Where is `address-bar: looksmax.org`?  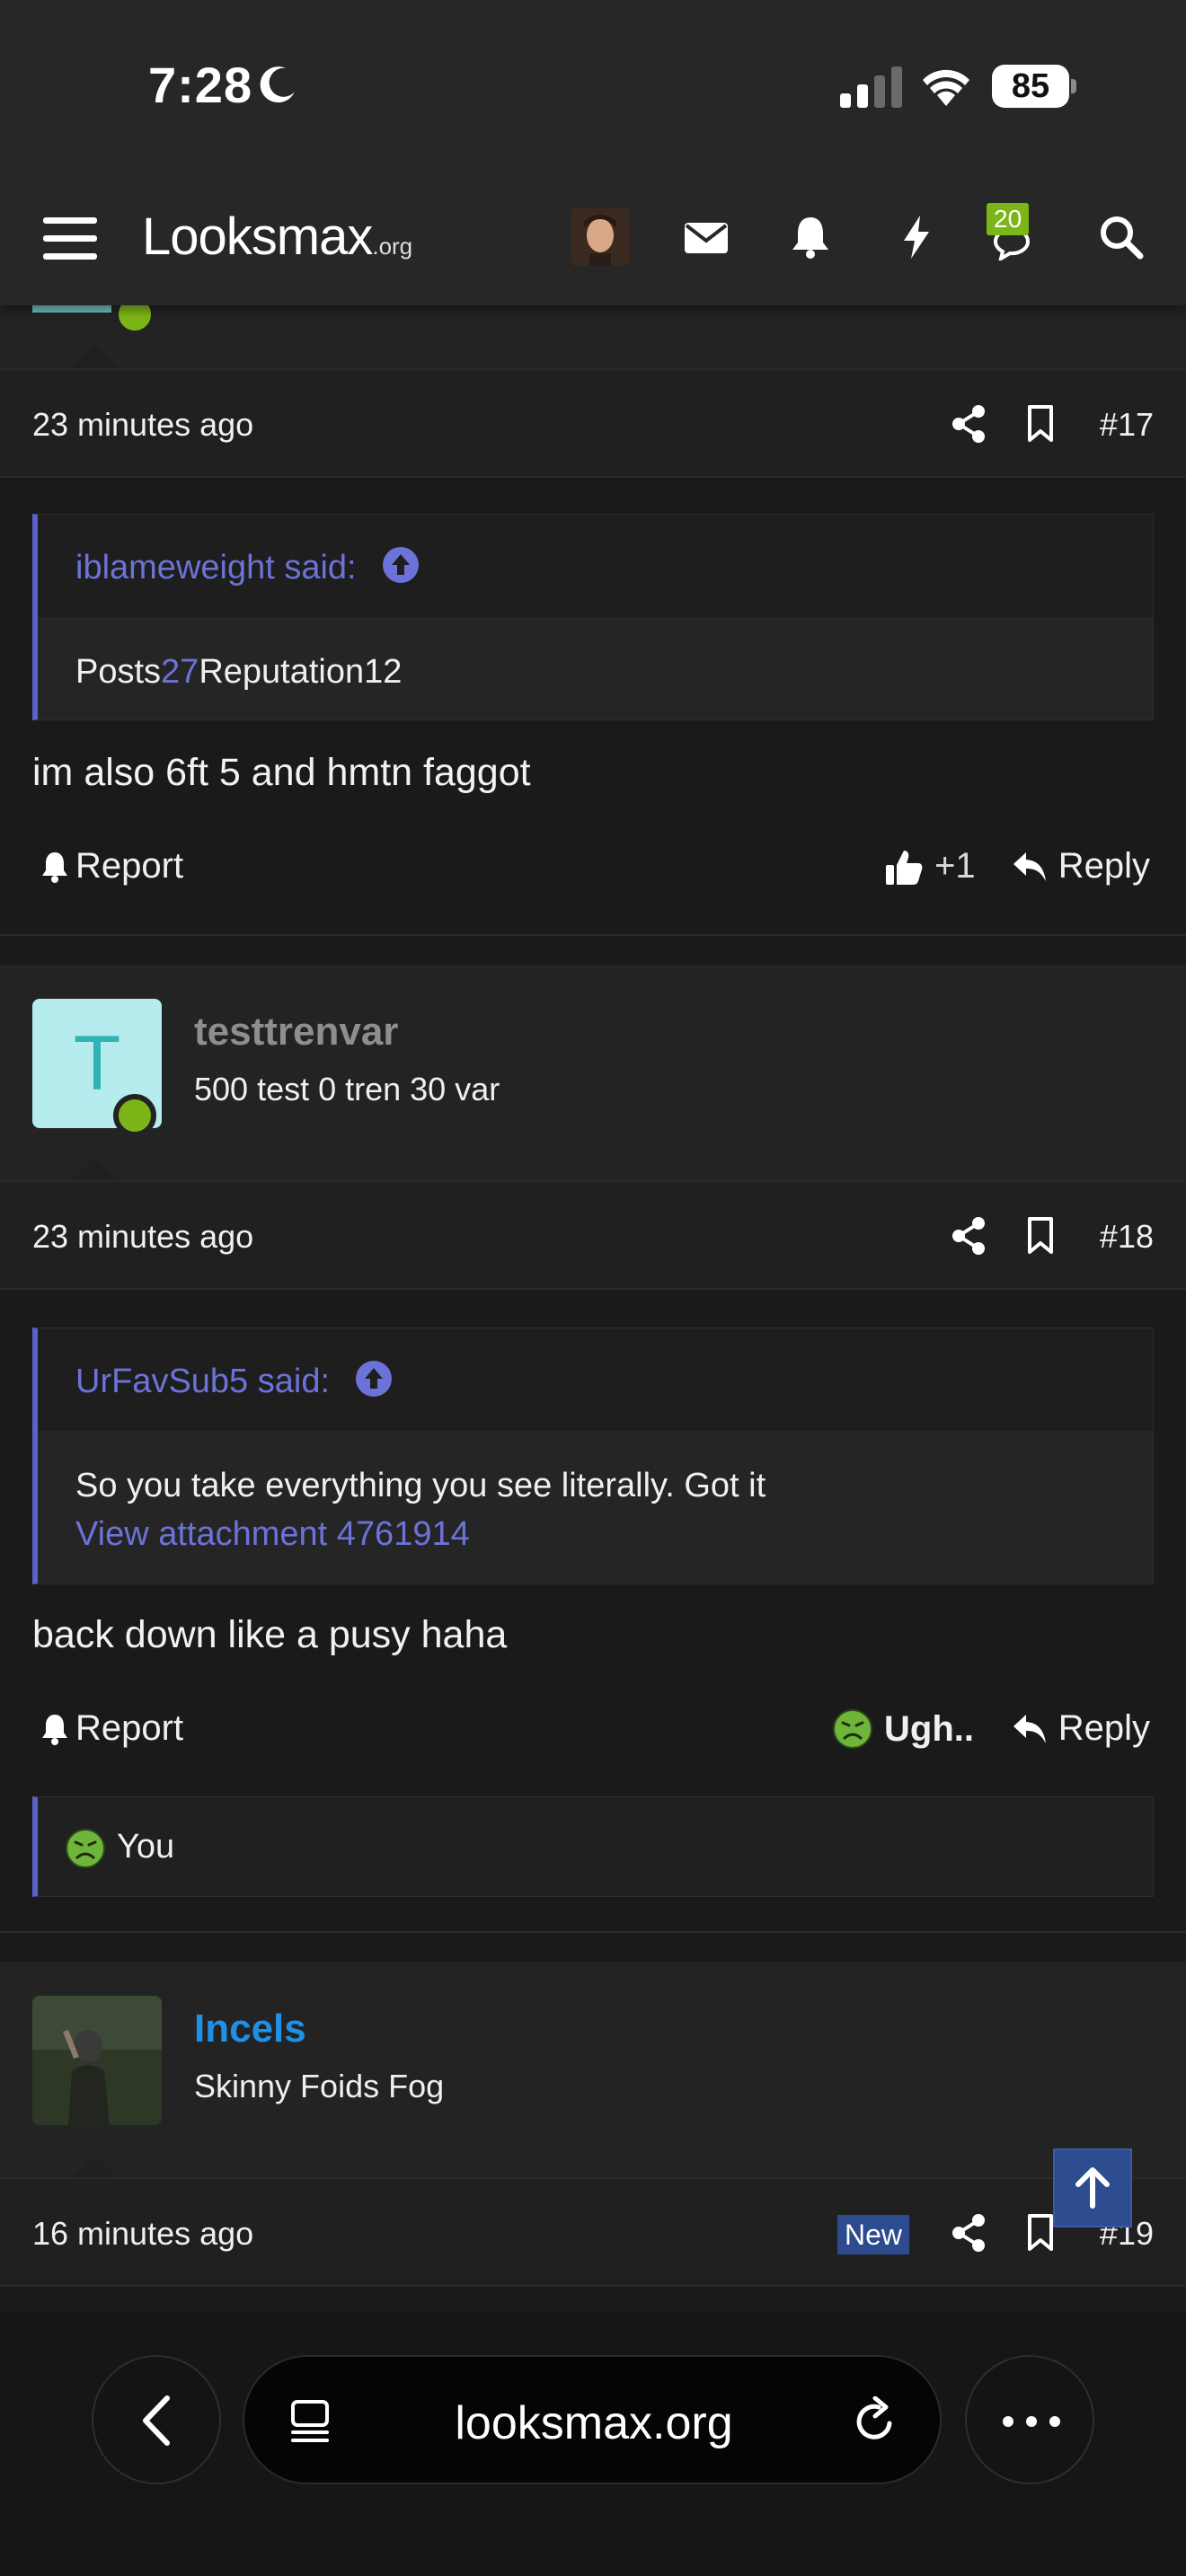 address-bar: looksmax.org is located at coordinates (592, 2419).